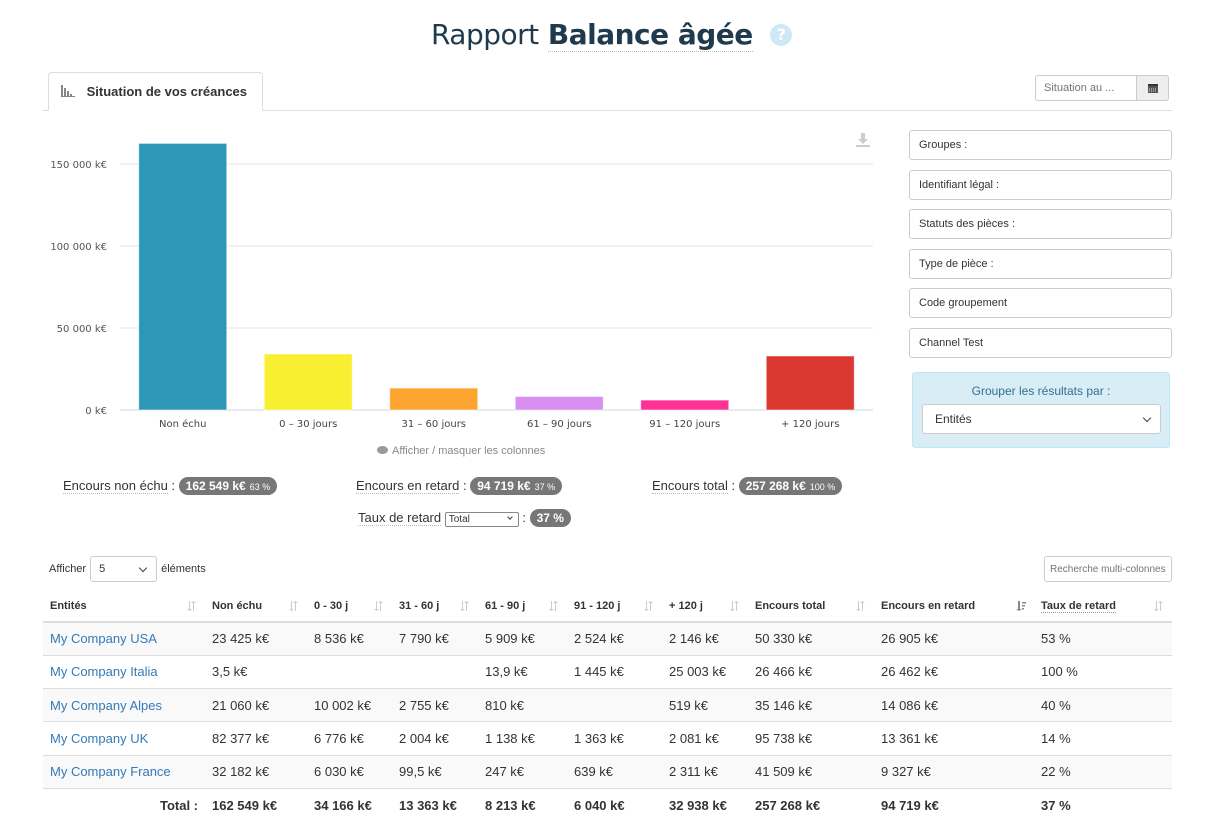  Describe the element at coordinates (435, 705) in the screenshot. I see `value-cell: 2 755 k€` at that location.